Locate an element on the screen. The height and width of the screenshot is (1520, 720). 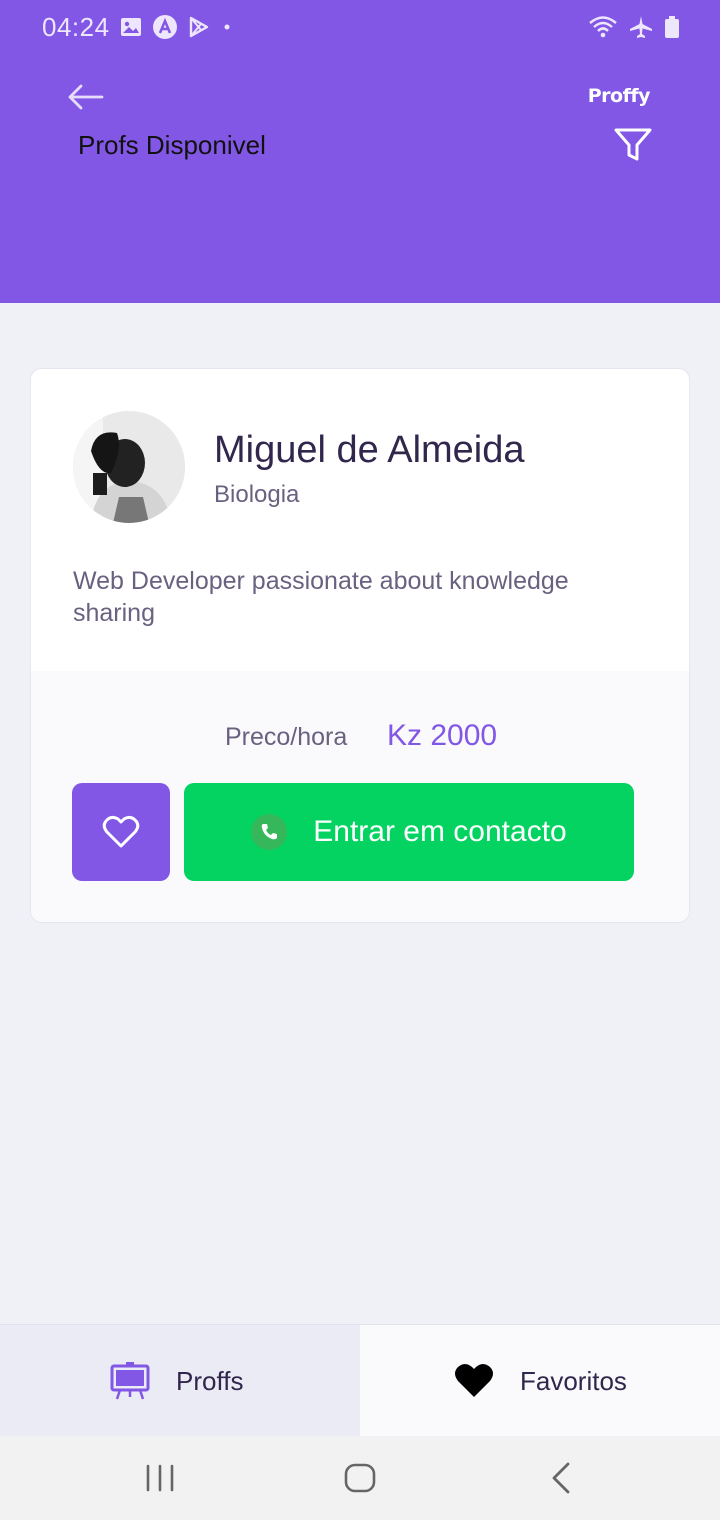
avatar-photo is located at coordinates (129, 467).